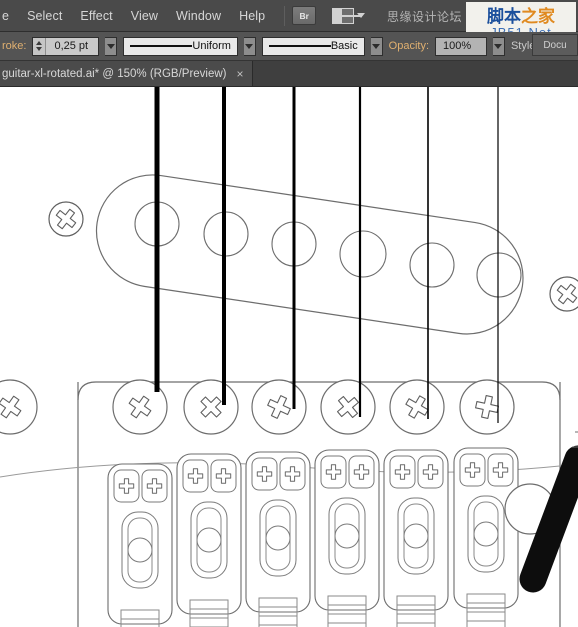 This screenshot has height=627, width=578. I want to click on menu-item-type: e, so click(9, 16).